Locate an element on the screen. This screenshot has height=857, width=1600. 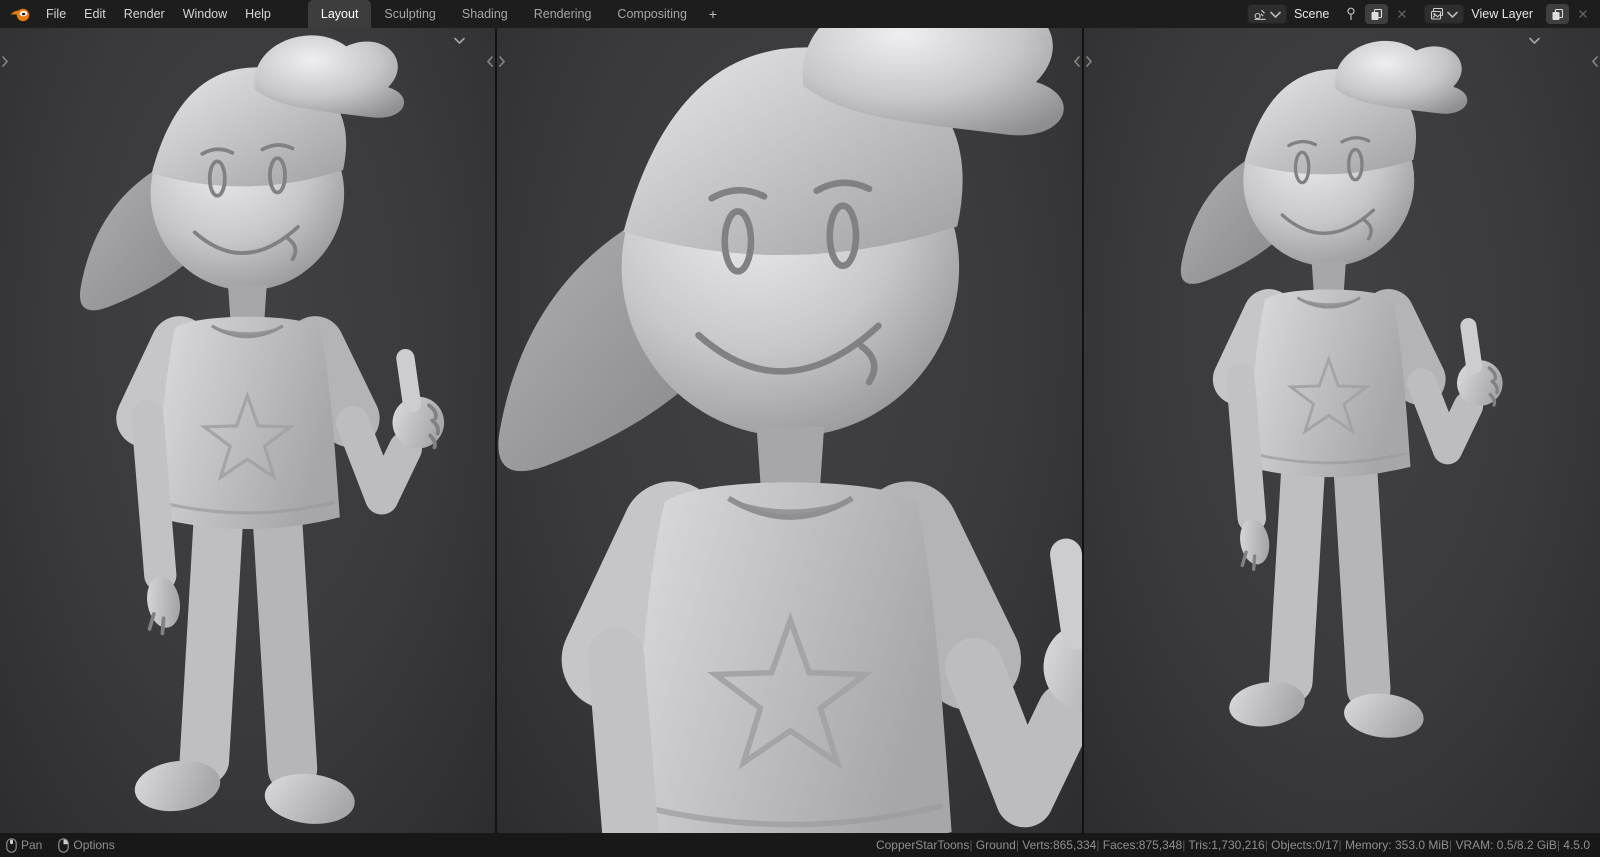
unlink-scene-button is located at coordinates (1402, 14).